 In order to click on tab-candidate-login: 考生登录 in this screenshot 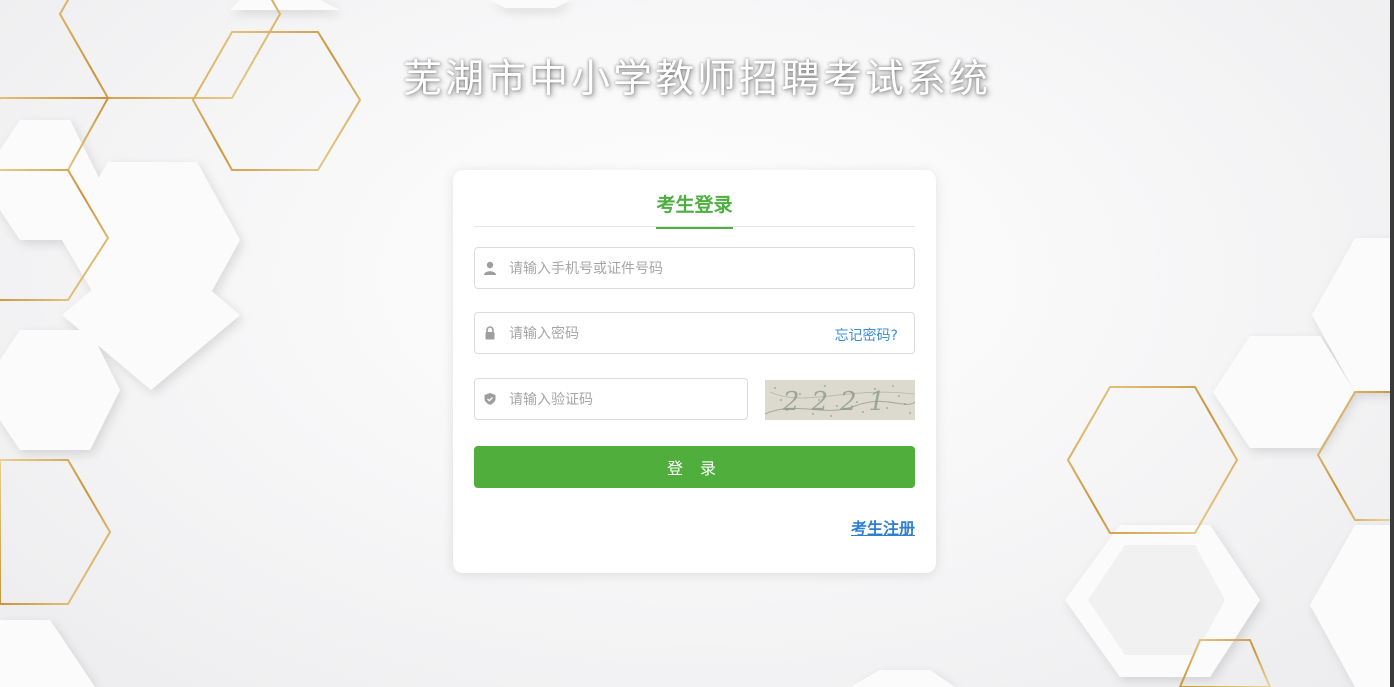, I will do `click(694, 209)`.